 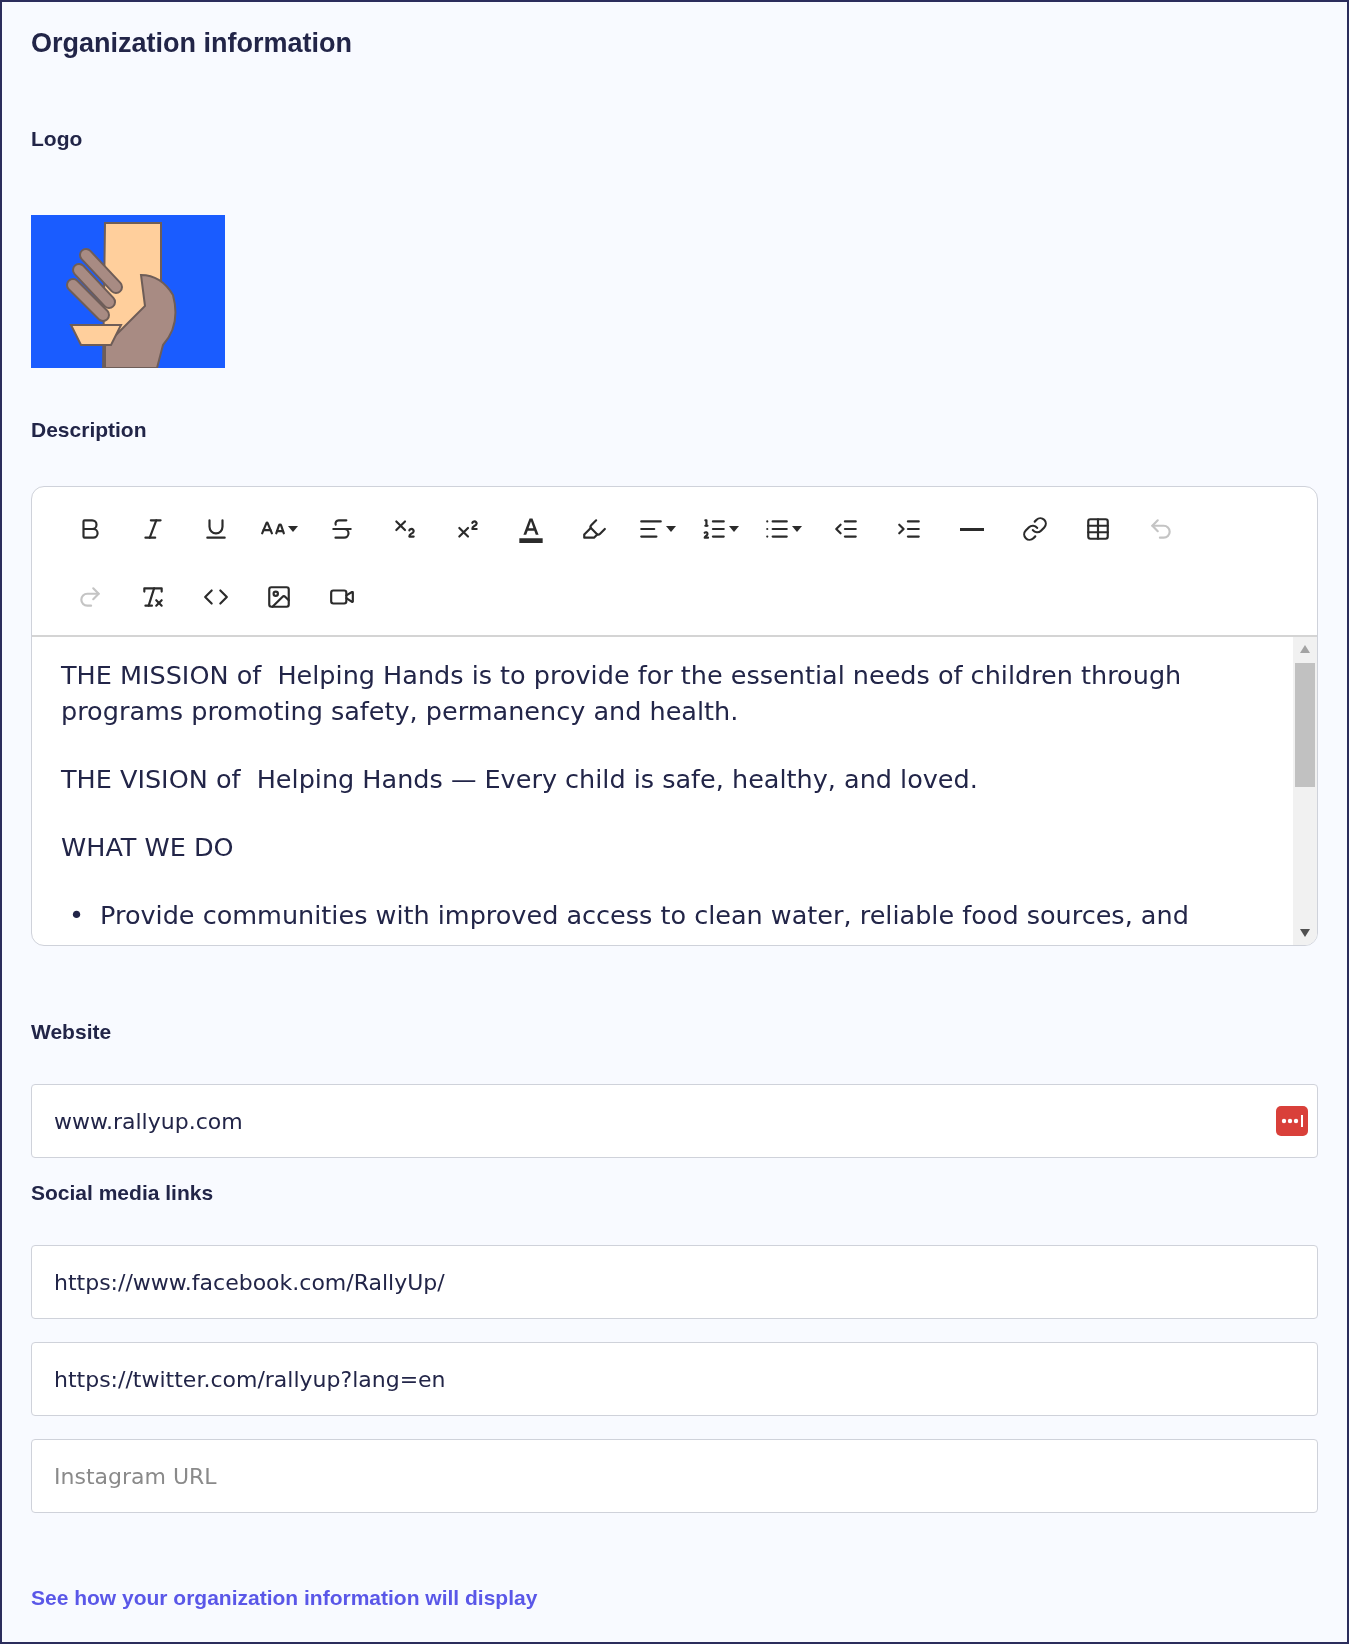 What do you see at coordinates (674, 1282) in the screenshot?
I see `social-link-field: https://www.facebook.com/RallyUp/` at bounding box center [674, 1282].